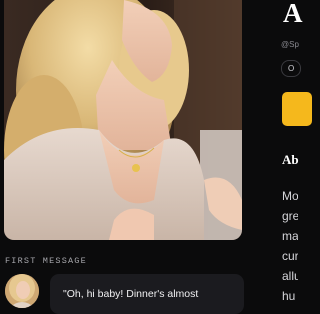  What do you see at coordinates (291, 68) in the screenshot?
I see `tag-pill: O` at bounding box center [291, 68].